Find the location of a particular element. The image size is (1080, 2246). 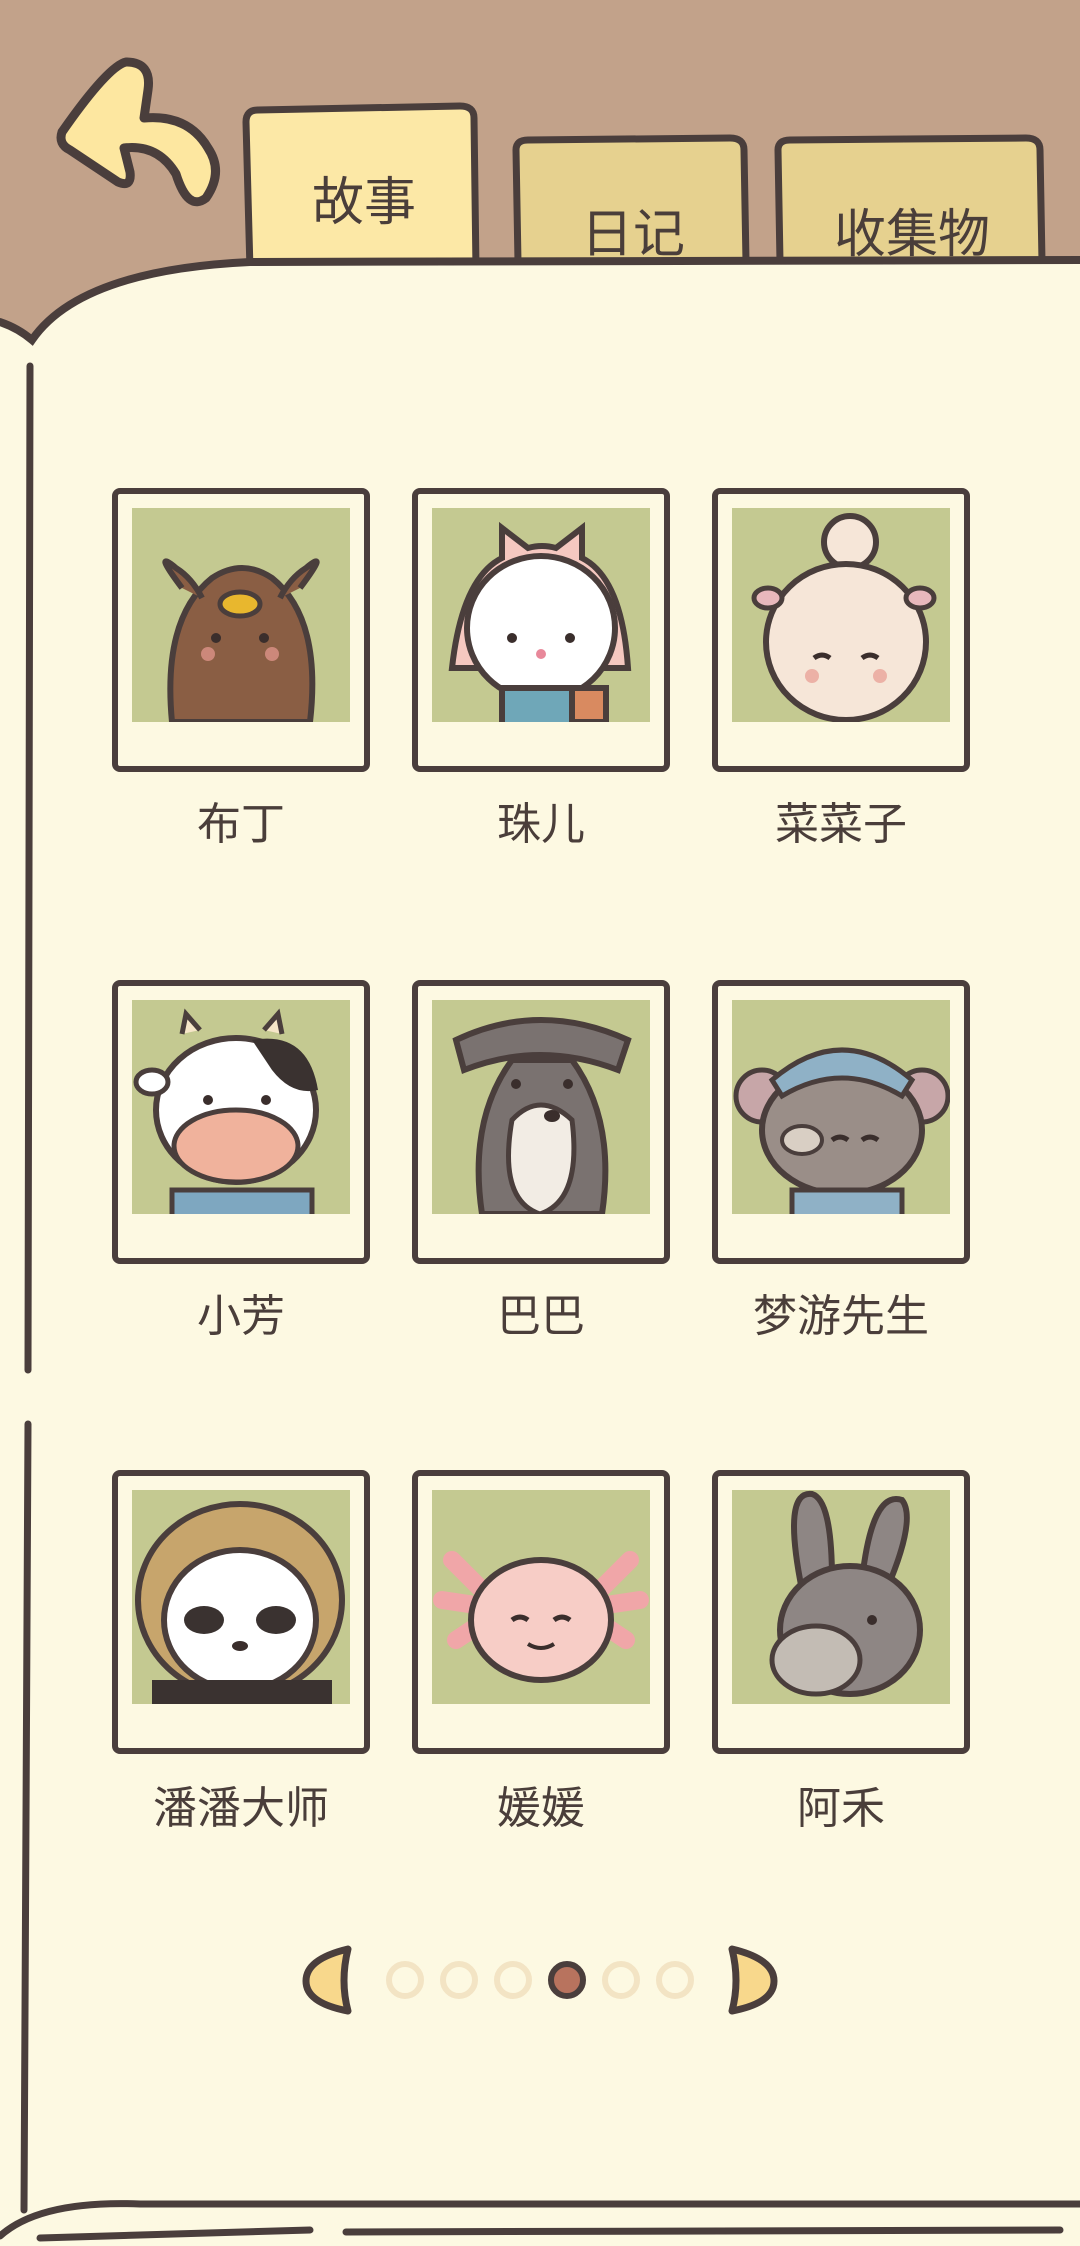

puppy-portrait-icon is located at coordinates (241, 615).